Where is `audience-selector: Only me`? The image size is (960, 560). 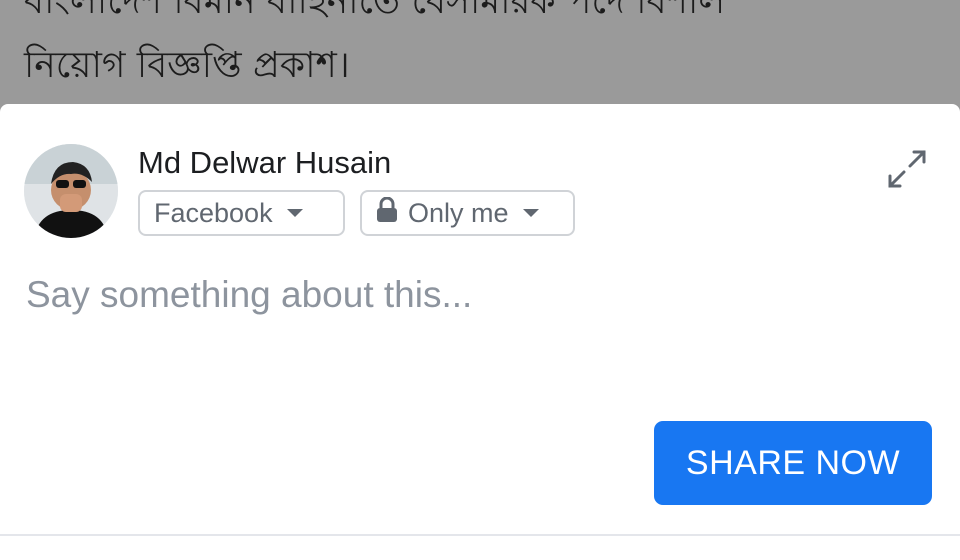 audience-selector: Only me is located at coordinates (467, 213).